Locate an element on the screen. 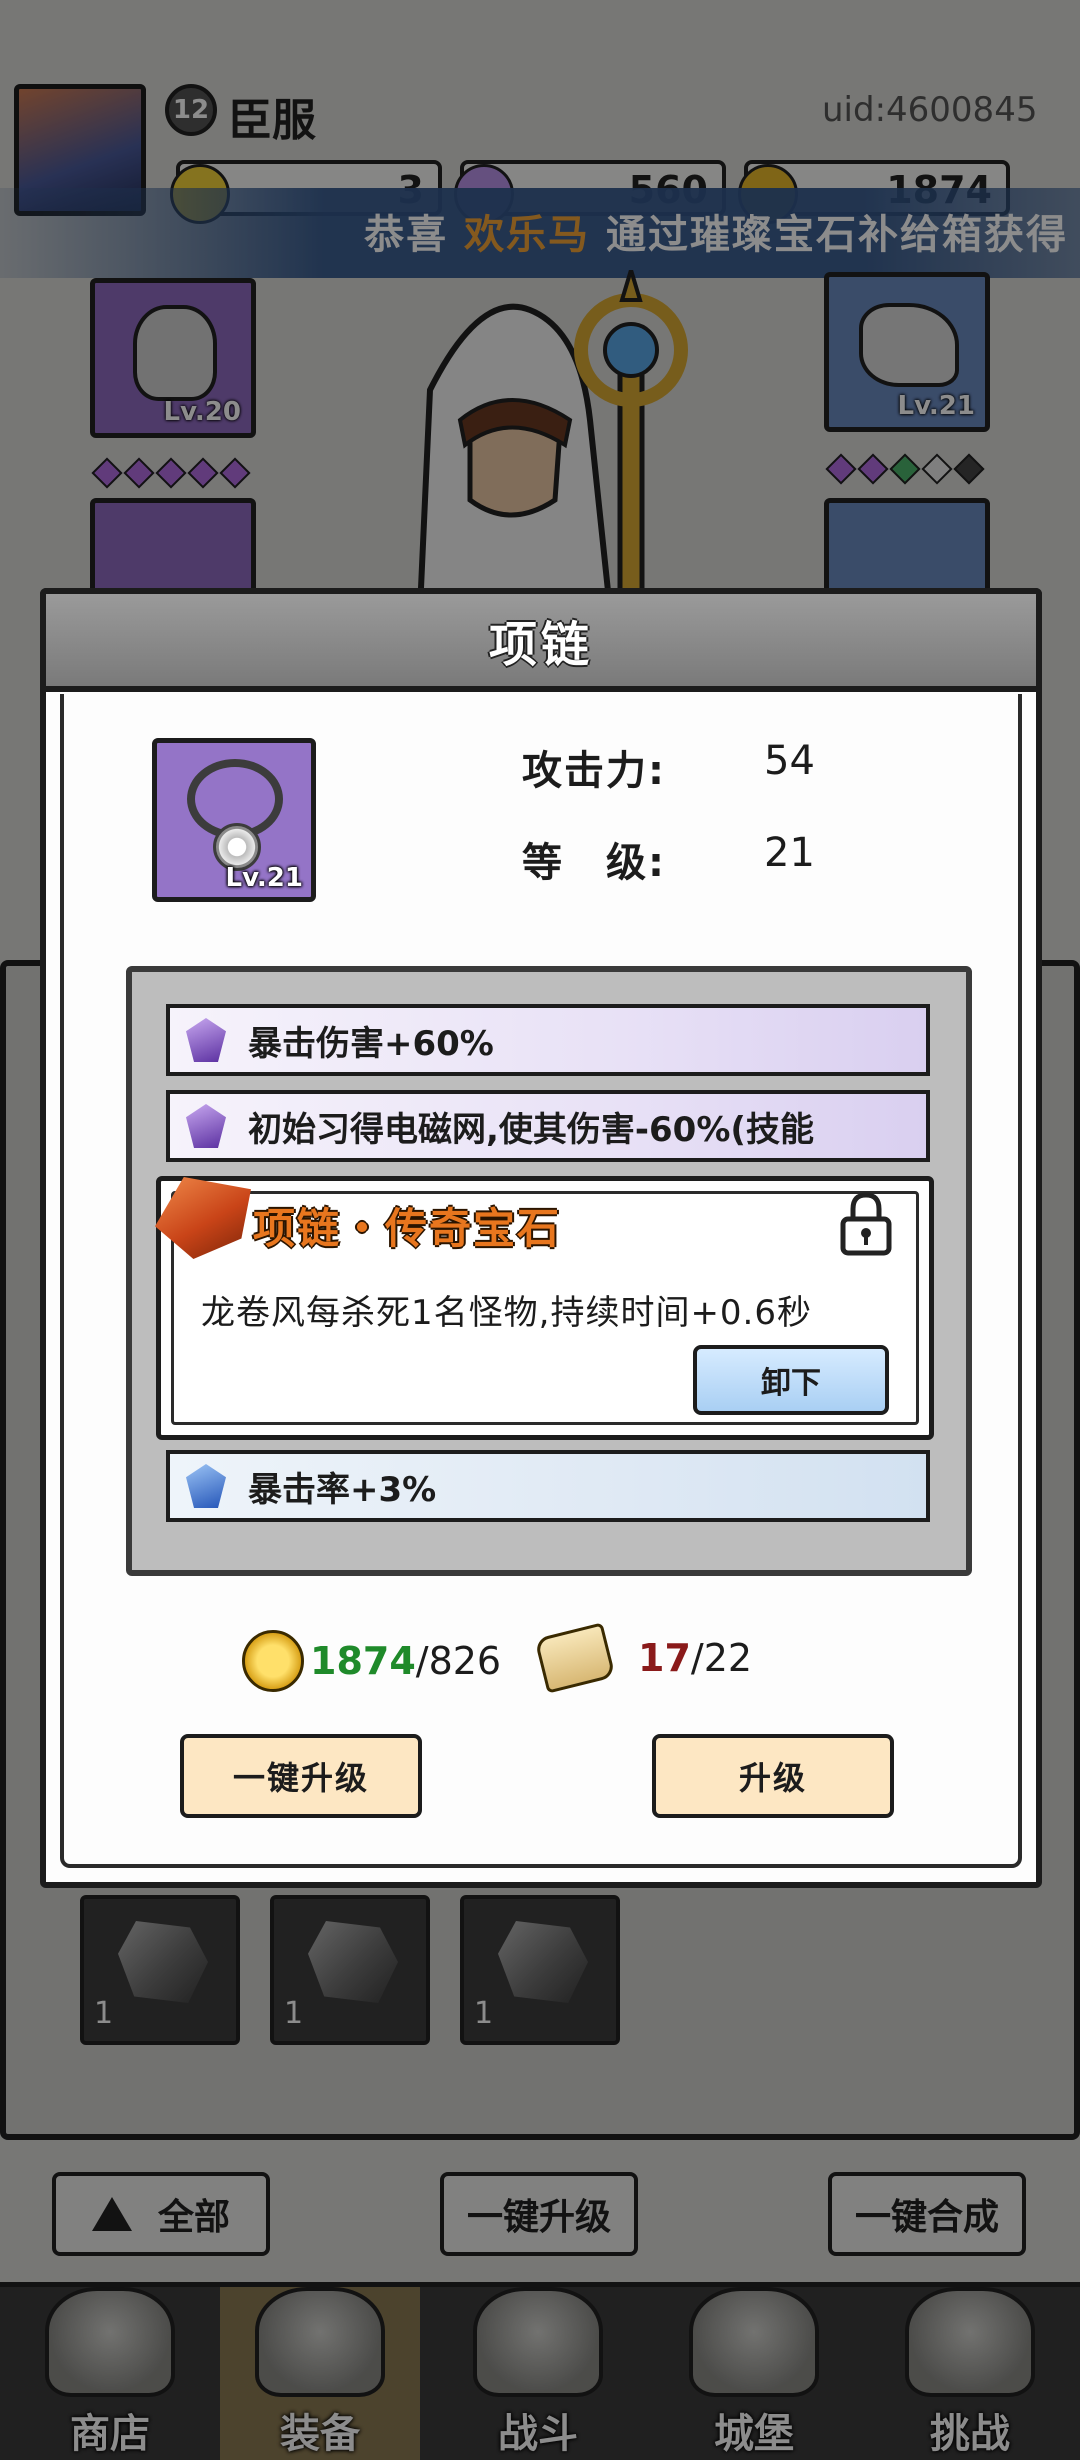  bg-one-click-upgrade-button: 一键升级 is located at coordinates (539, 2214).